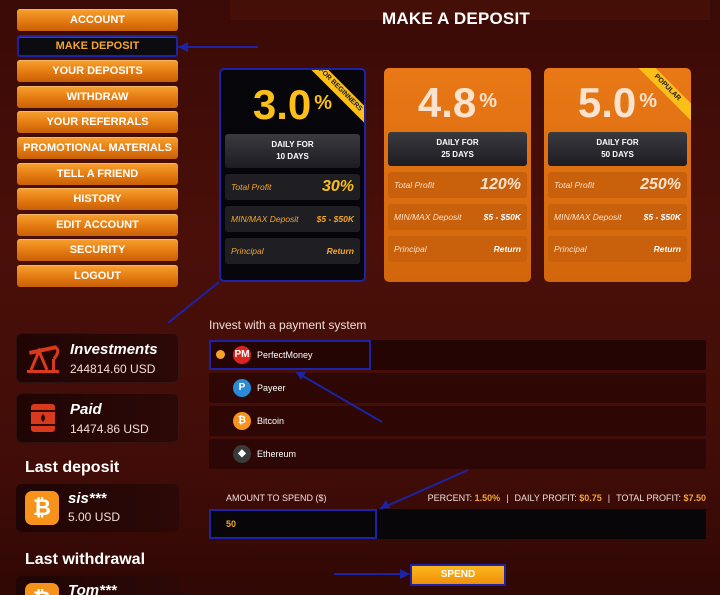 The width and height of the screenshot is (720, 595). Describe the element at coordinates (457, 388) in the screenshot. I see `payment-option-payeer: P Payeer` at that location.